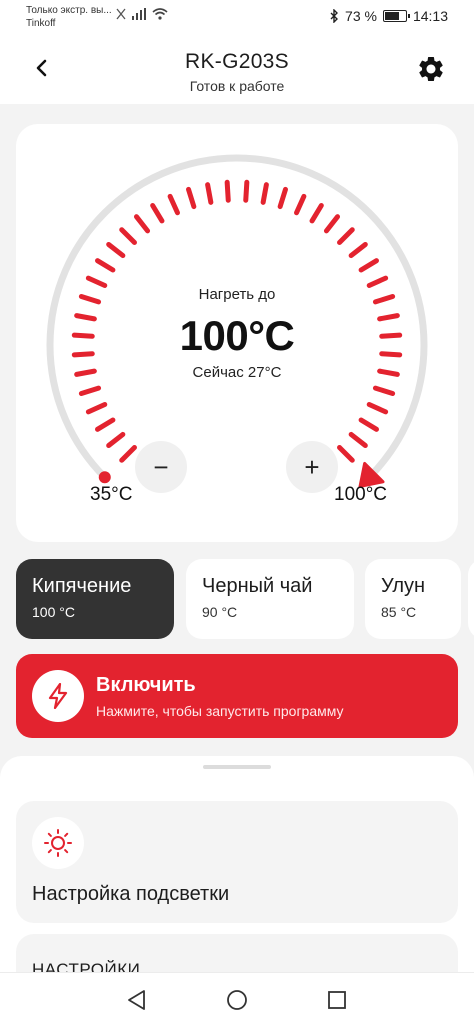 Image resolution: width=474 pixels, height=1026 pixels. I want to click on nav-back-button, so click(137, 1000).